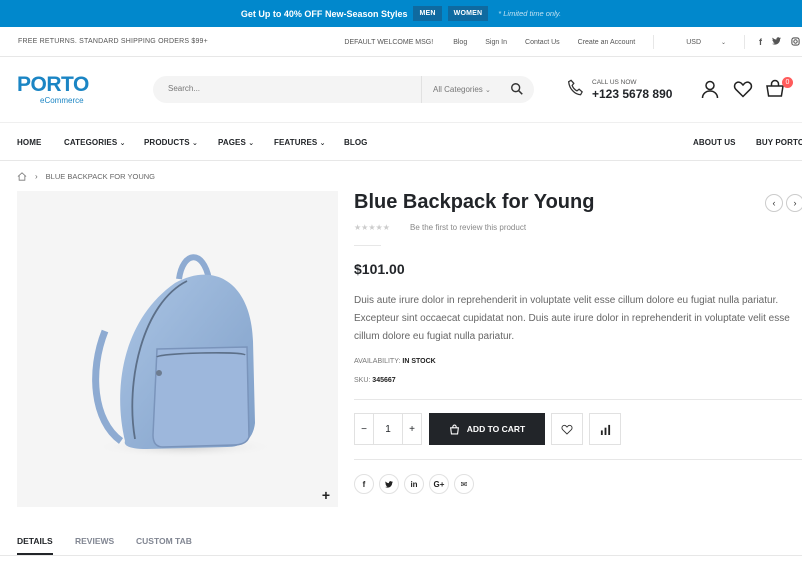 The image size is (802, 562). I want to click on backpack-image, so click(183, 356).